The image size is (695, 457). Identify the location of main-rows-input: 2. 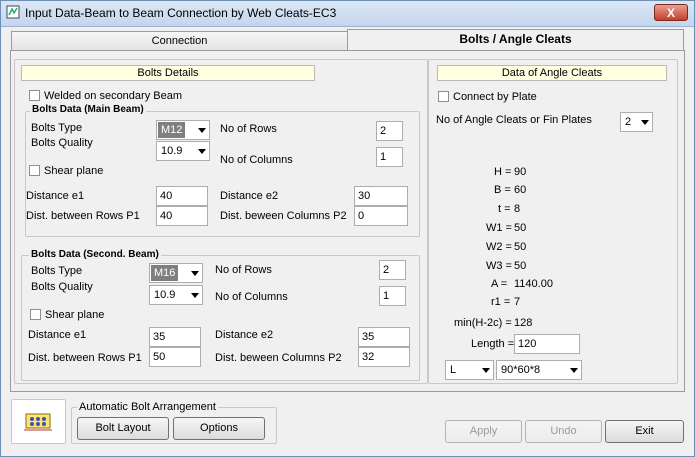
(389, 131).